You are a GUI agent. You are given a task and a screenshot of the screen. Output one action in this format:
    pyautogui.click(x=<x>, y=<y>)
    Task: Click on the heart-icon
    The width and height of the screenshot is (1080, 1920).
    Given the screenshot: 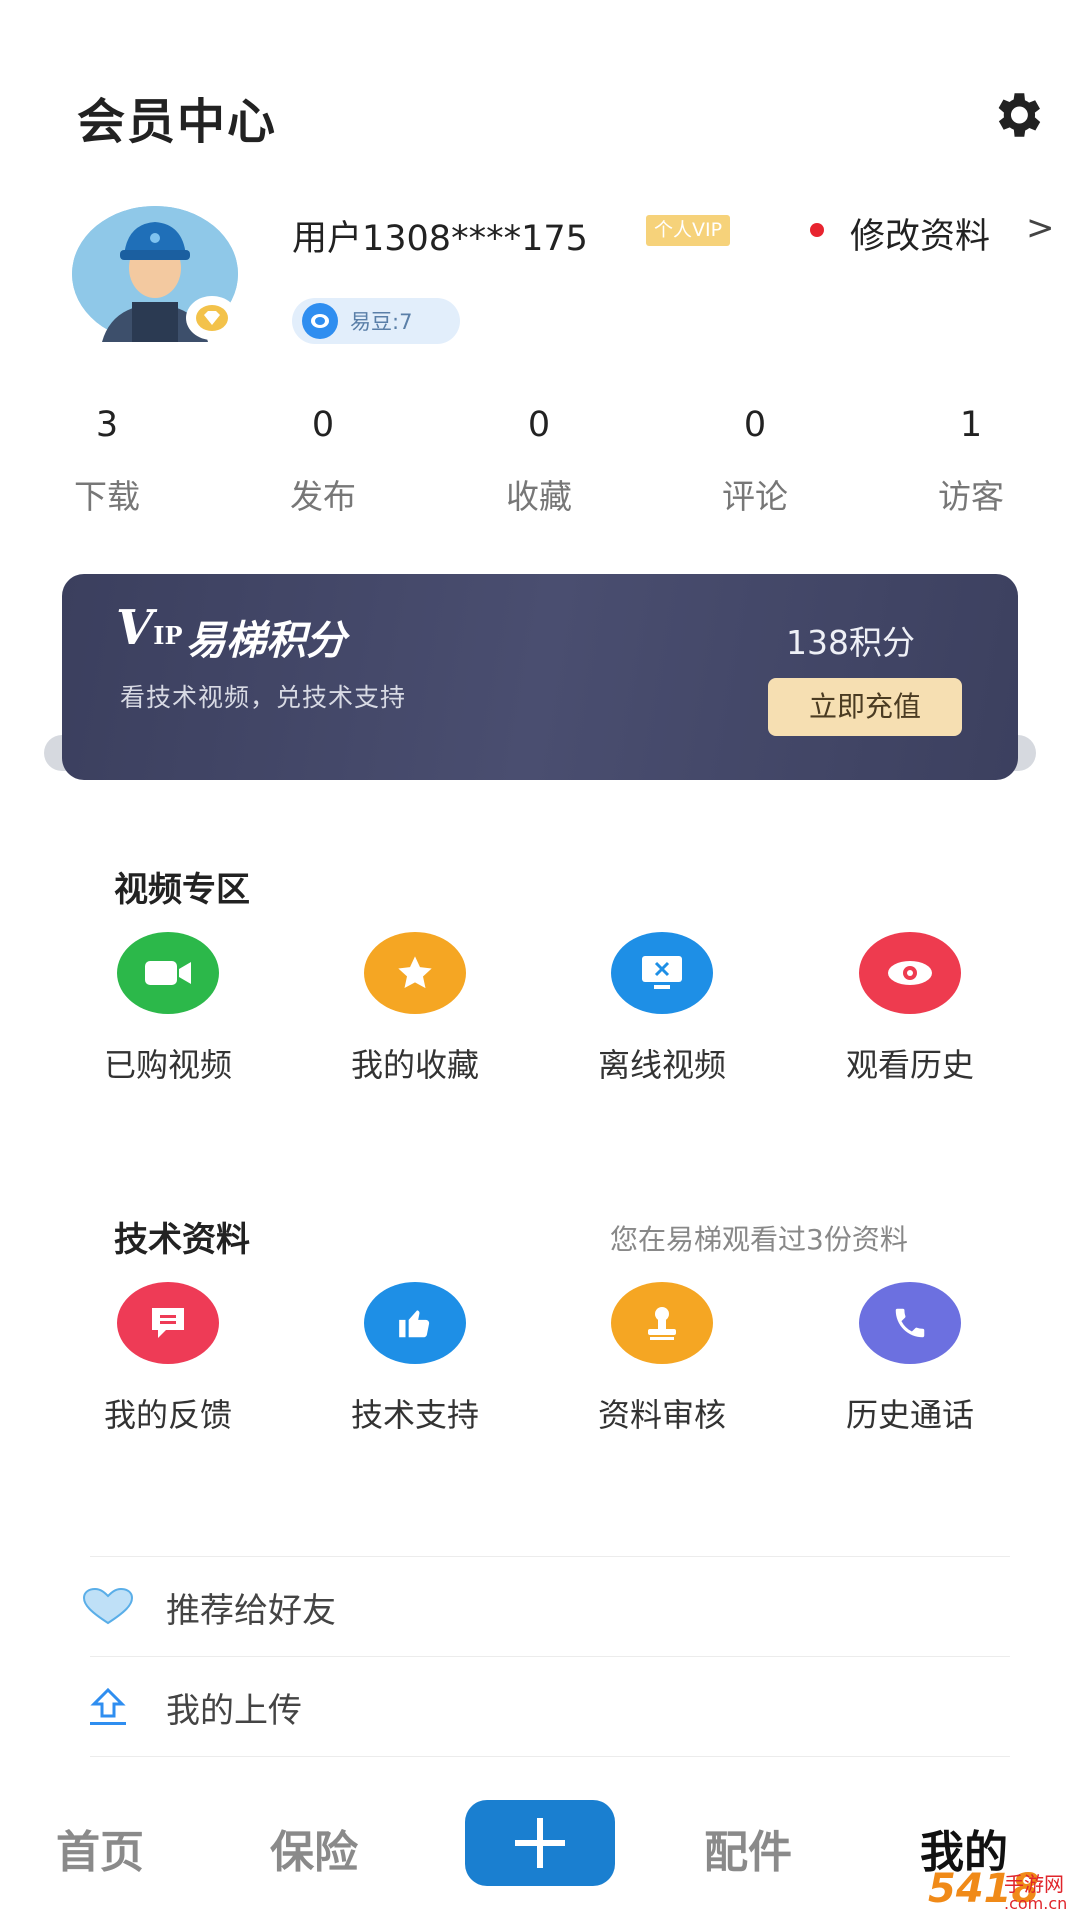 What is the action you would take?
    pyautogui.click(x=108, y=1607)
    